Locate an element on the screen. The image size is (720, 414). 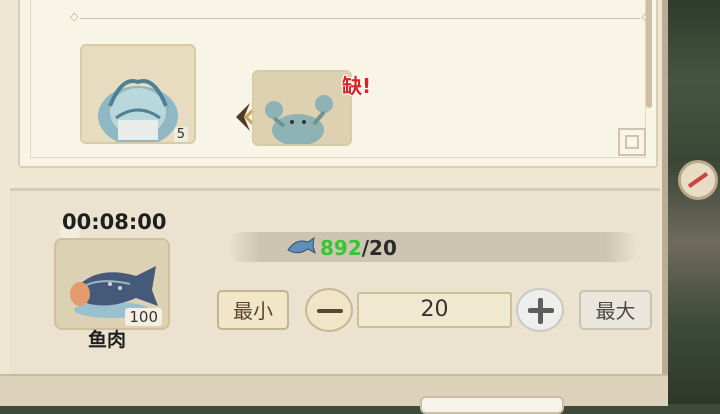
cost-text: 892/20 is located at coordinates (358, 248).